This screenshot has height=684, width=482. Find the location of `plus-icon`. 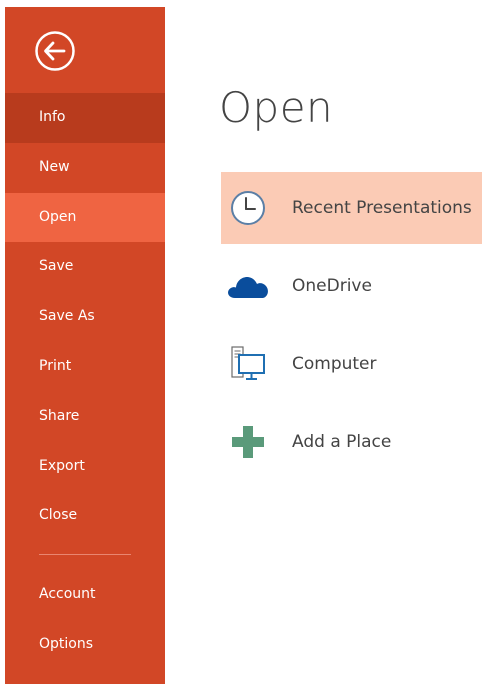

plus-icon is located at coordinates (248, 442).